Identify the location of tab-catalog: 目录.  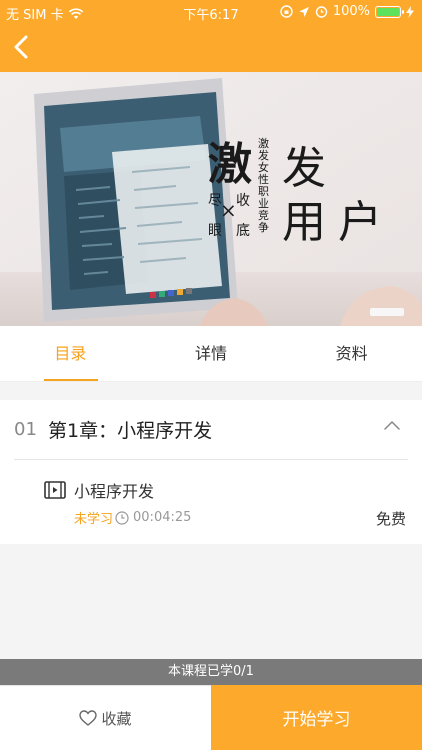
(70, 353).